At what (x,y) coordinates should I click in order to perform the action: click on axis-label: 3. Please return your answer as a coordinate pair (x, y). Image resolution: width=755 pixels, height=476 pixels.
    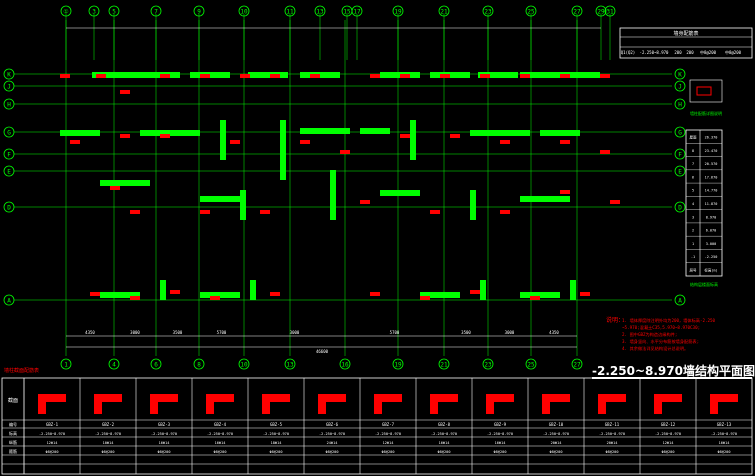
    Looking at the image, I should click on (94, 12).